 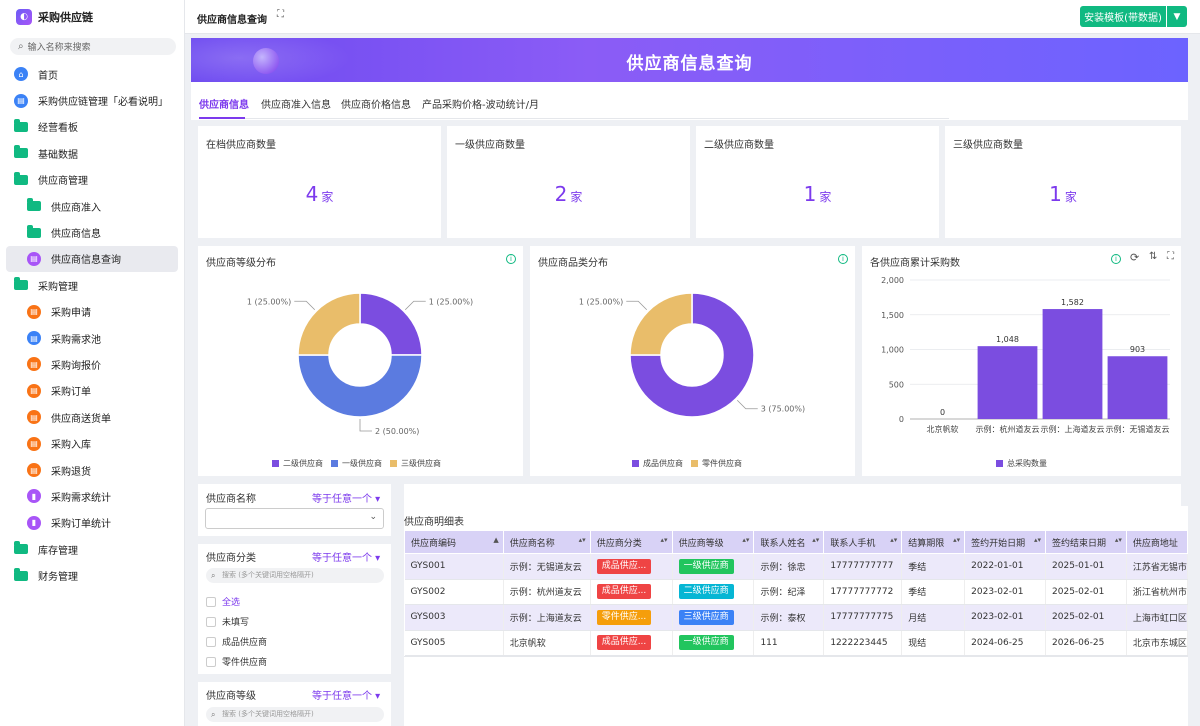 What do you see at coordinates (1177, 16) in the screenshot?
I see `install-dropdown-button: ▼` at bounding box center [1177, 16].